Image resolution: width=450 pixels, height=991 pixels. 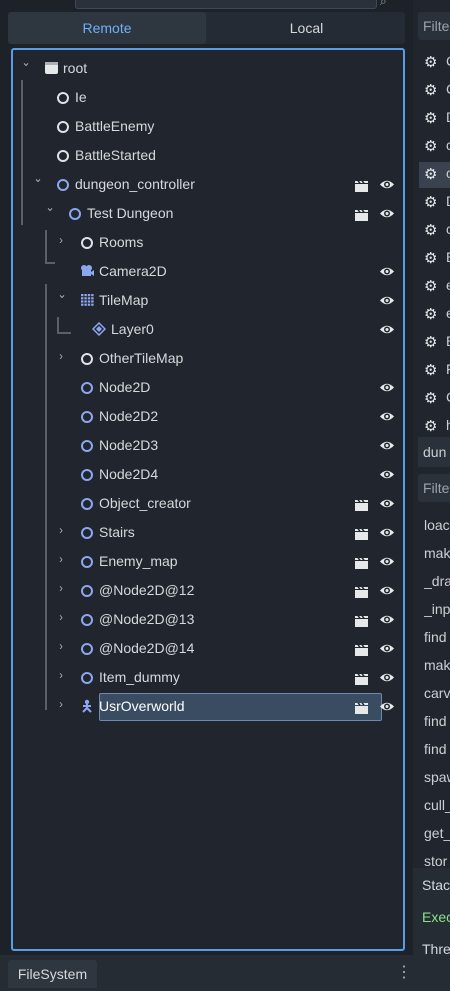 I want to click on tree-row: › UsrOverworld, so click(x=208, y=706).